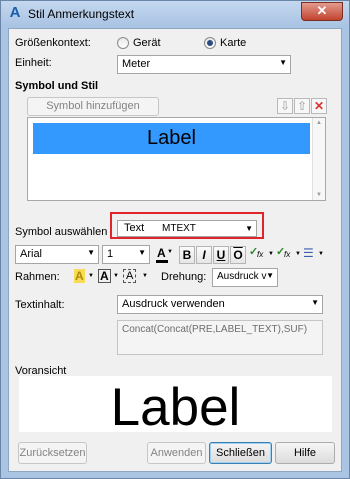 The width and height of the screenshot is (350, 479). I want to click on window-title: Stil Anmerkungstext, so click(81, 14).